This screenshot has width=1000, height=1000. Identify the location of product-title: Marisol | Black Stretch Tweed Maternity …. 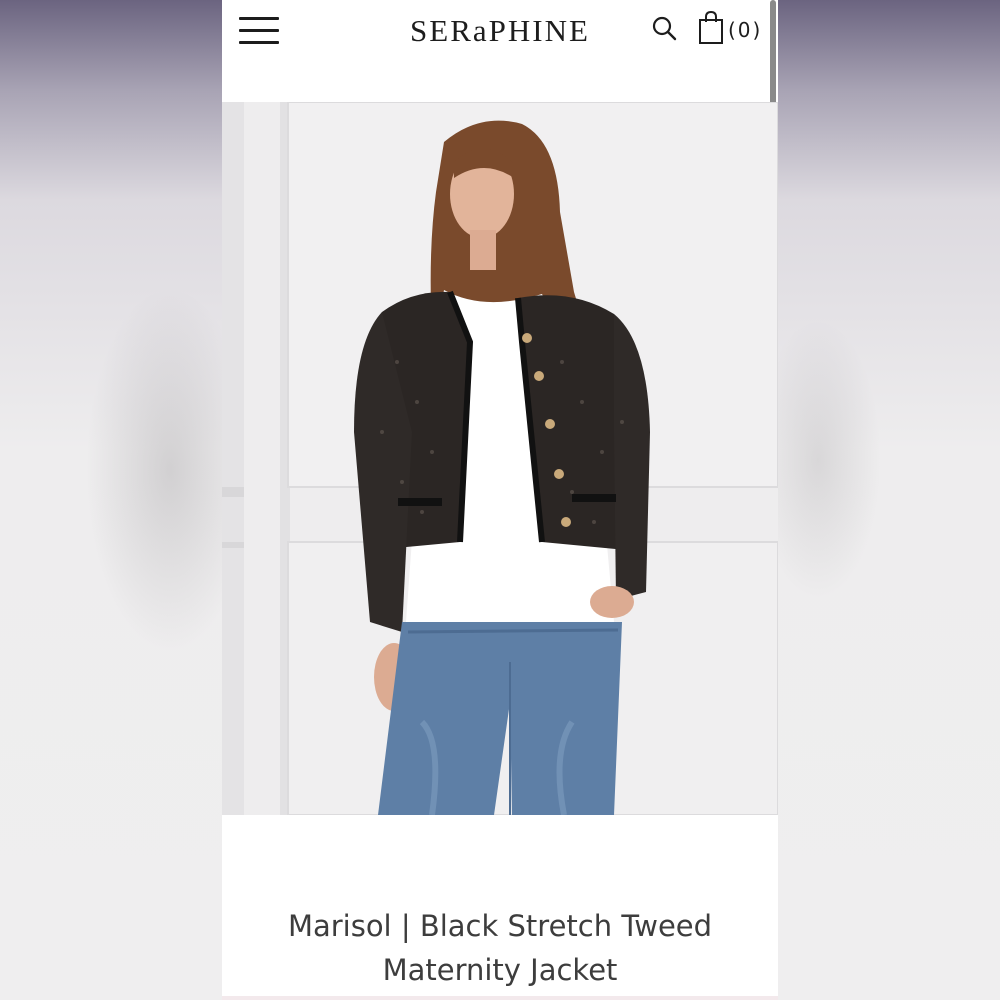
(500, 948).